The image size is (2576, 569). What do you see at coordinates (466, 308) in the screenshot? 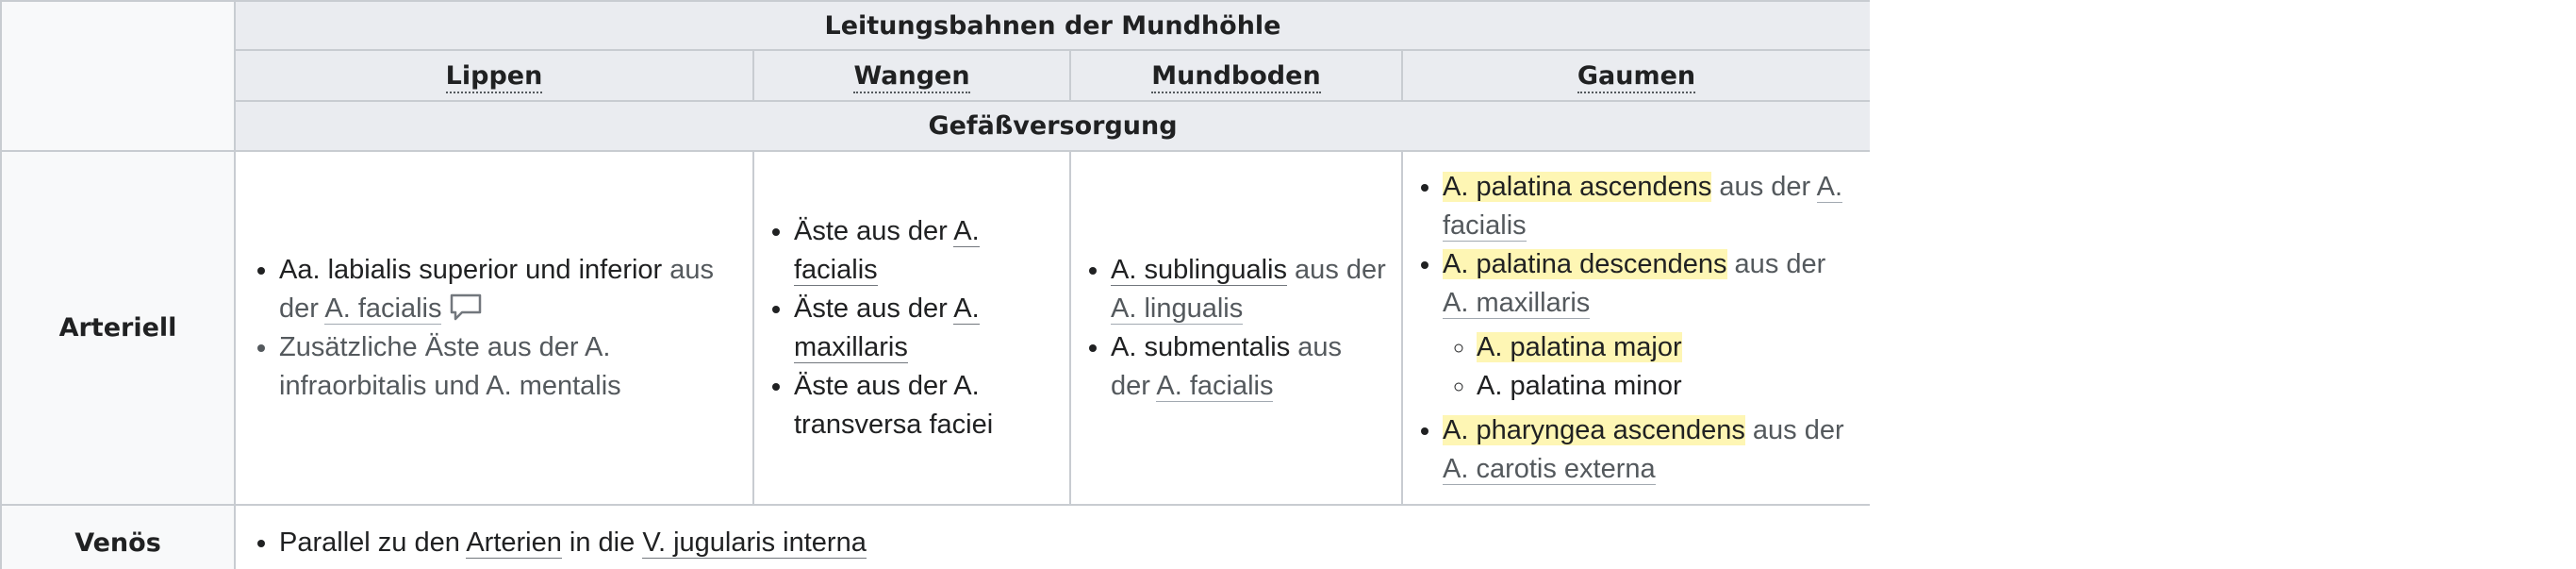
I see `speech-bubble-icon` at bounding box center [466, 308].